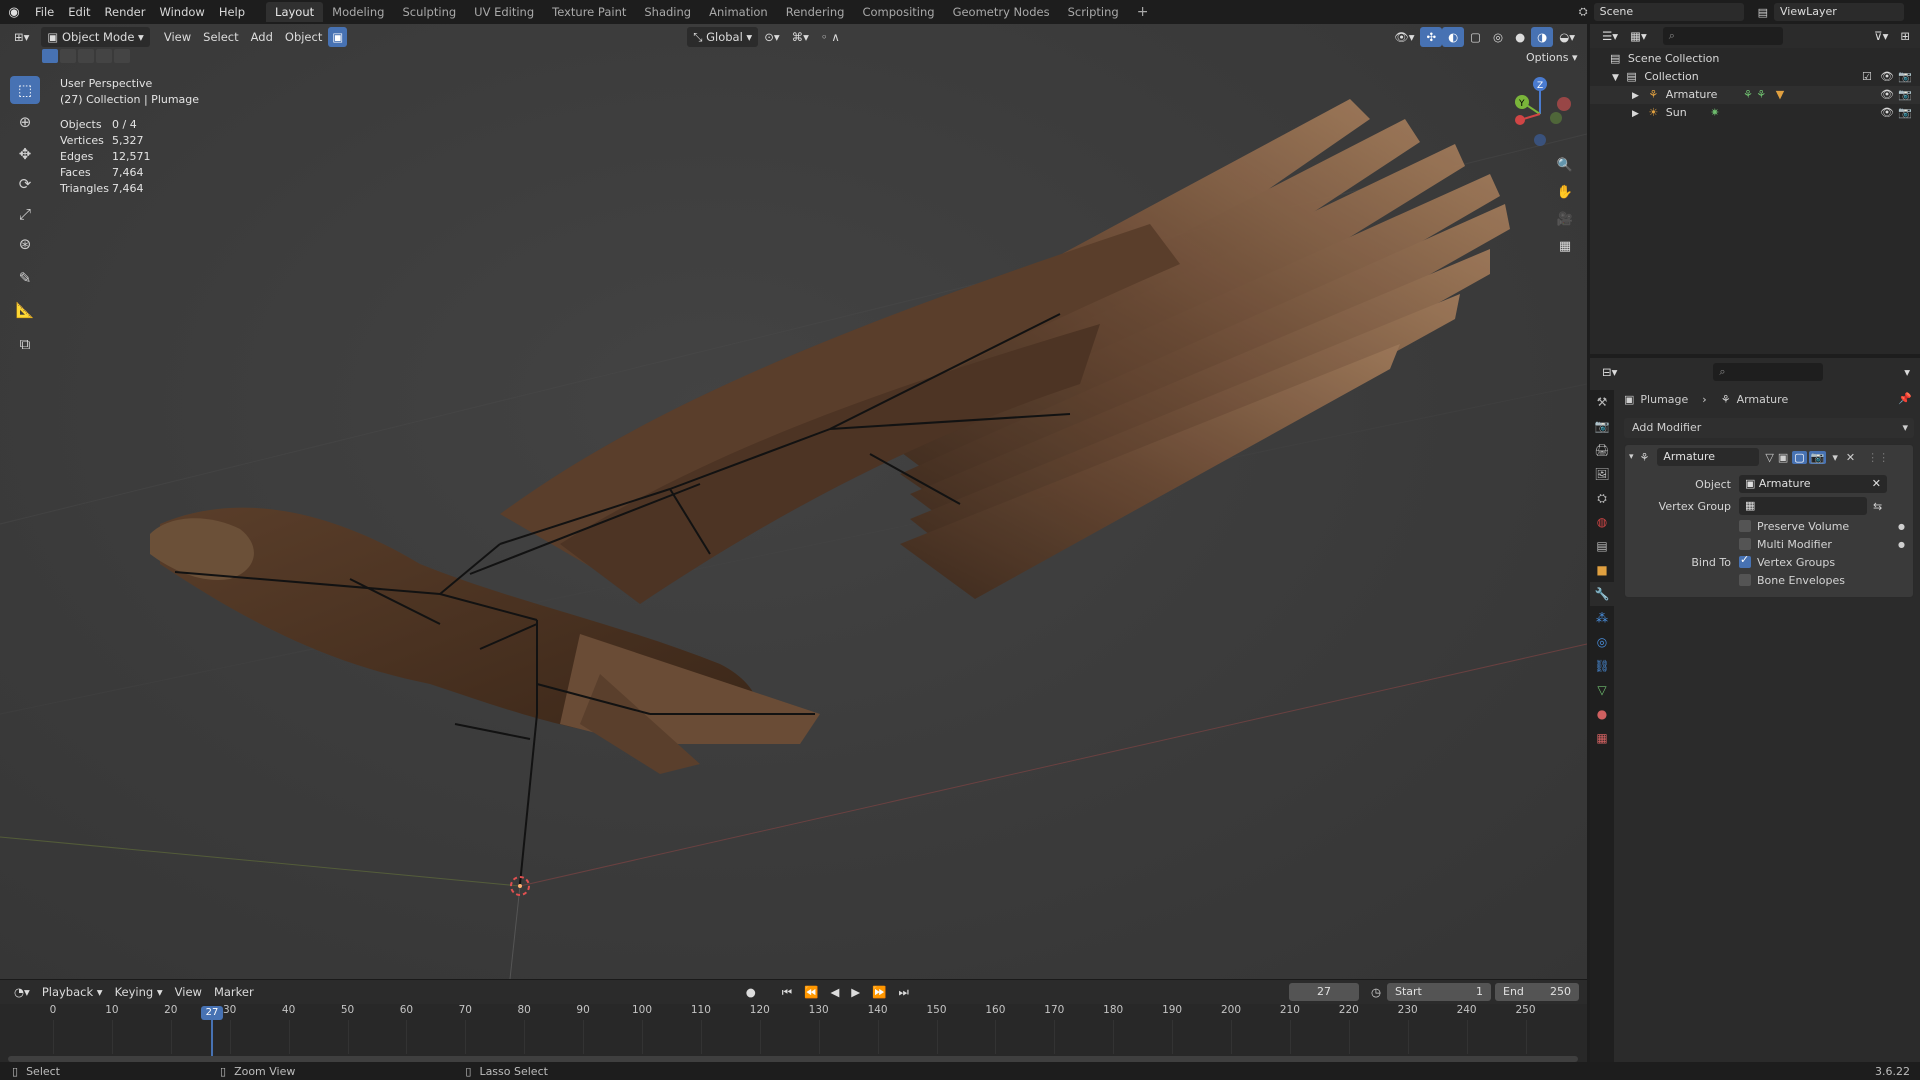  What do you see at coordinates (14, 12) in the screenshot?
I see `blender-logo-icon: ◉` at bounding box center [14, 12].